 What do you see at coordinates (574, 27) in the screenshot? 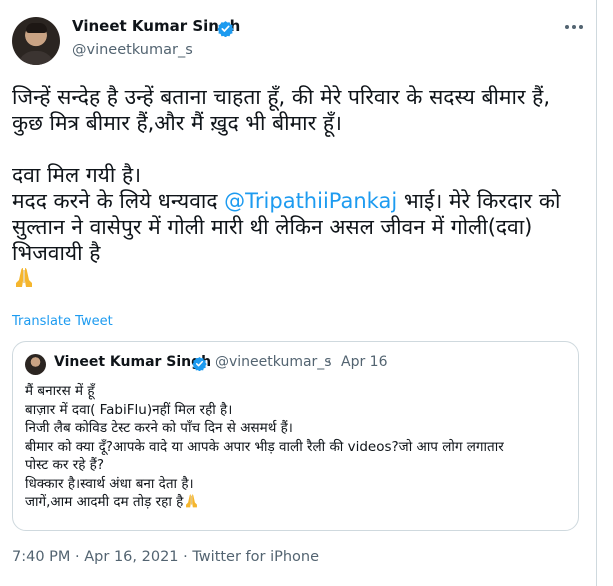
I see `more-options-icon` at bounding box center [574, 27].